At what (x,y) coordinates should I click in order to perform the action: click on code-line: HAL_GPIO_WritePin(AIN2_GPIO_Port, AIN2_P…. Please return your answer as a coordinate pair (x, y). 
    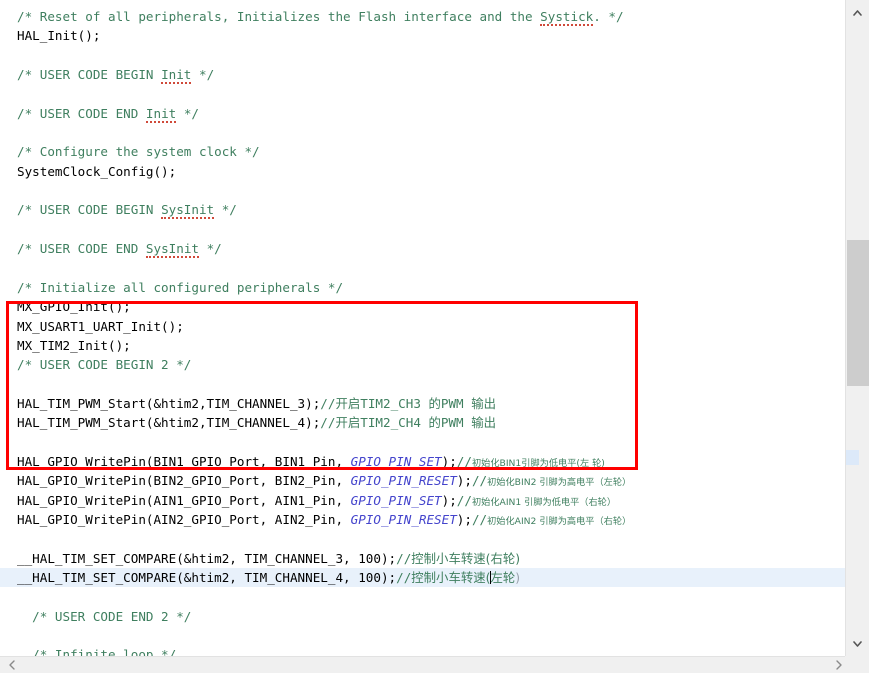
    Looking at the image, I should click on (422, 519).